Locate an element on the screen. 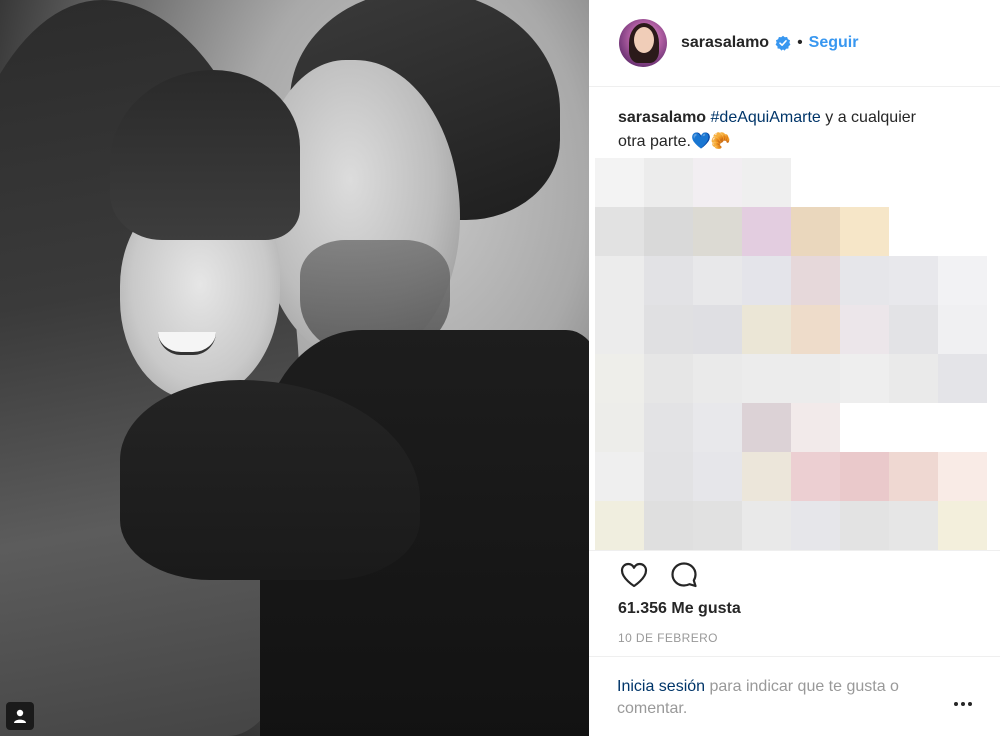 The width and height of the screenshot is (1000, 736). croissant-emoji: 🥐 is located at coordinates (720, 141).